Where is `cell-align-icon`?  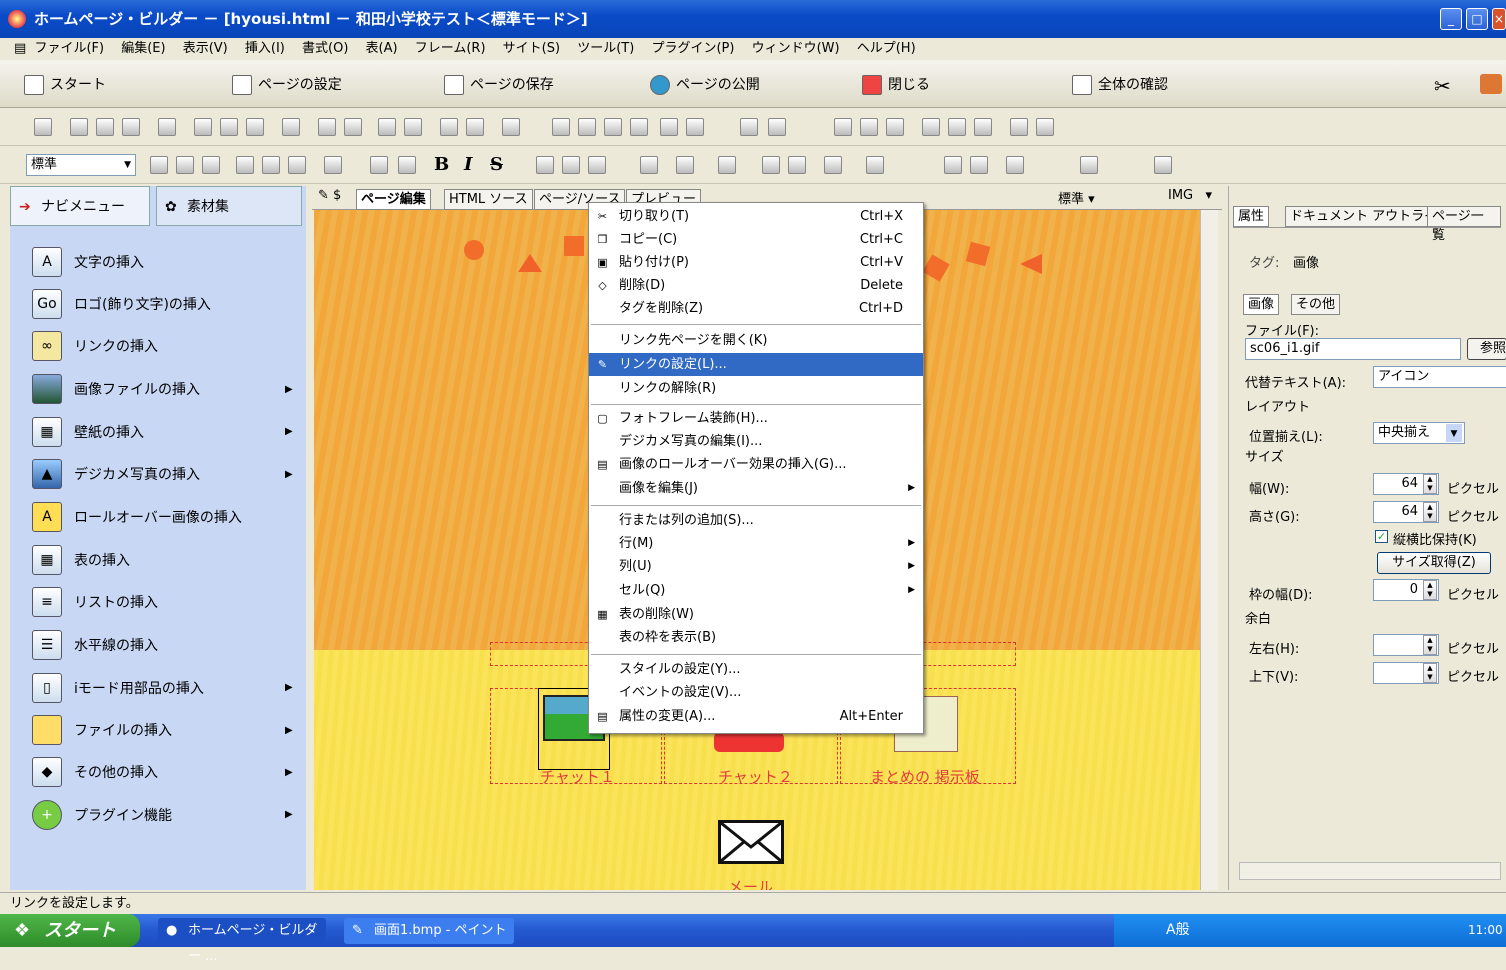 cell-align-icon is located at coordinates (953, 165).